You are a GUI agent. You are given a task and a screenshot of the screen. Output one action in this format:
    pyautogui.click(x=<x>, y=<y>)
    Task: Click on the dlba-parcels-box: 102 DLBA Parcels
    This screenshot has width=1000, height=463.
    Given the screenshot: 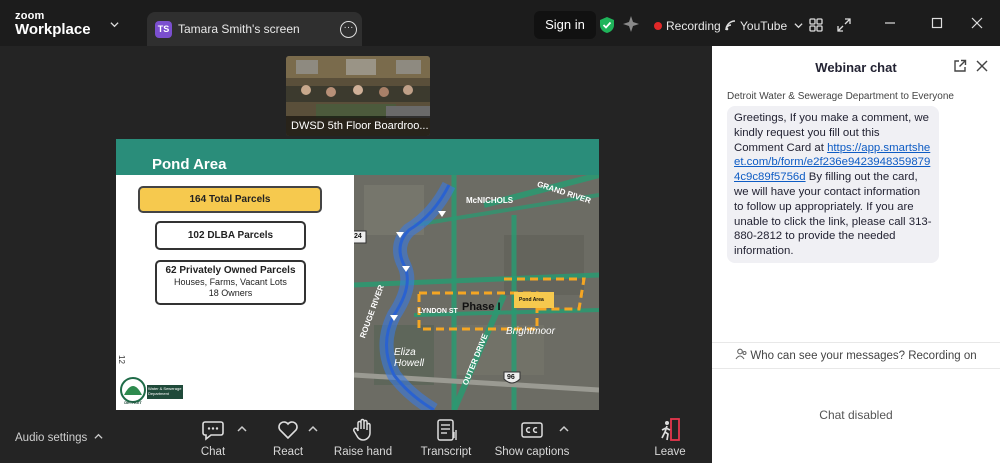 What is the action you would take?
    pyautogui.click(x=230, y=235)
    